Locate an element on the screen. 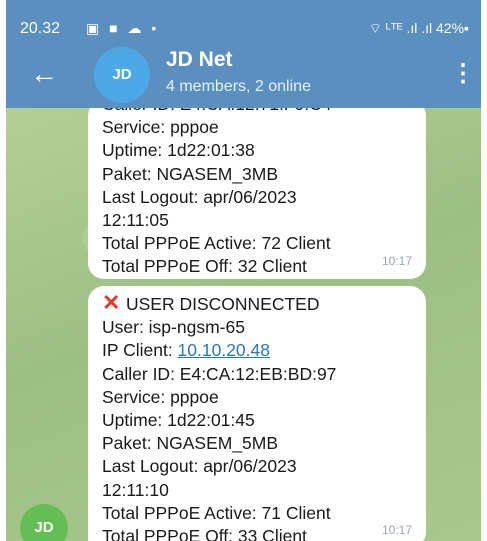 Image resolution: width=487 pixels, height=541 pixels. ip-label: IP Client: is located at coordinates (140, 350).